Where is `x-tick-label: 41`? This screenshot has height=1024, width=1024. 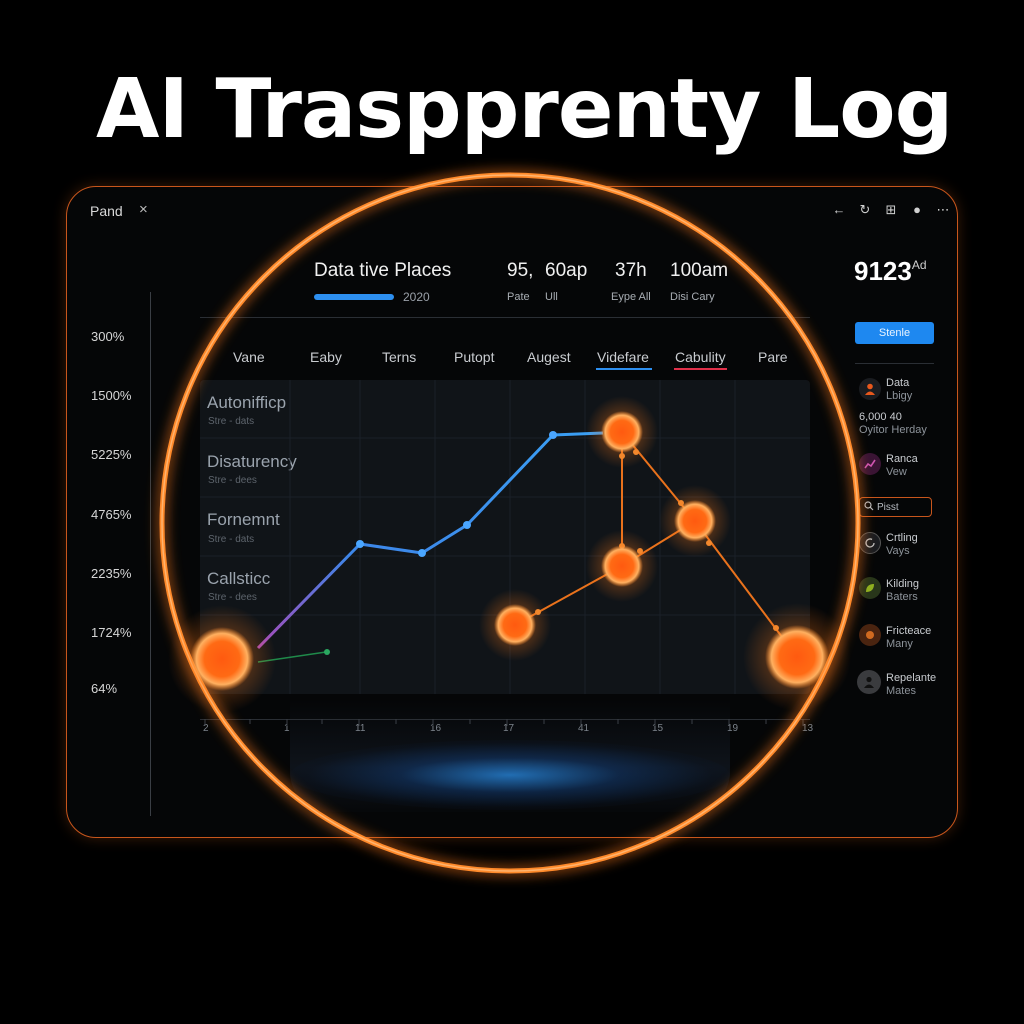
x-tick-label: 41 is located at coordinates (584, 728).